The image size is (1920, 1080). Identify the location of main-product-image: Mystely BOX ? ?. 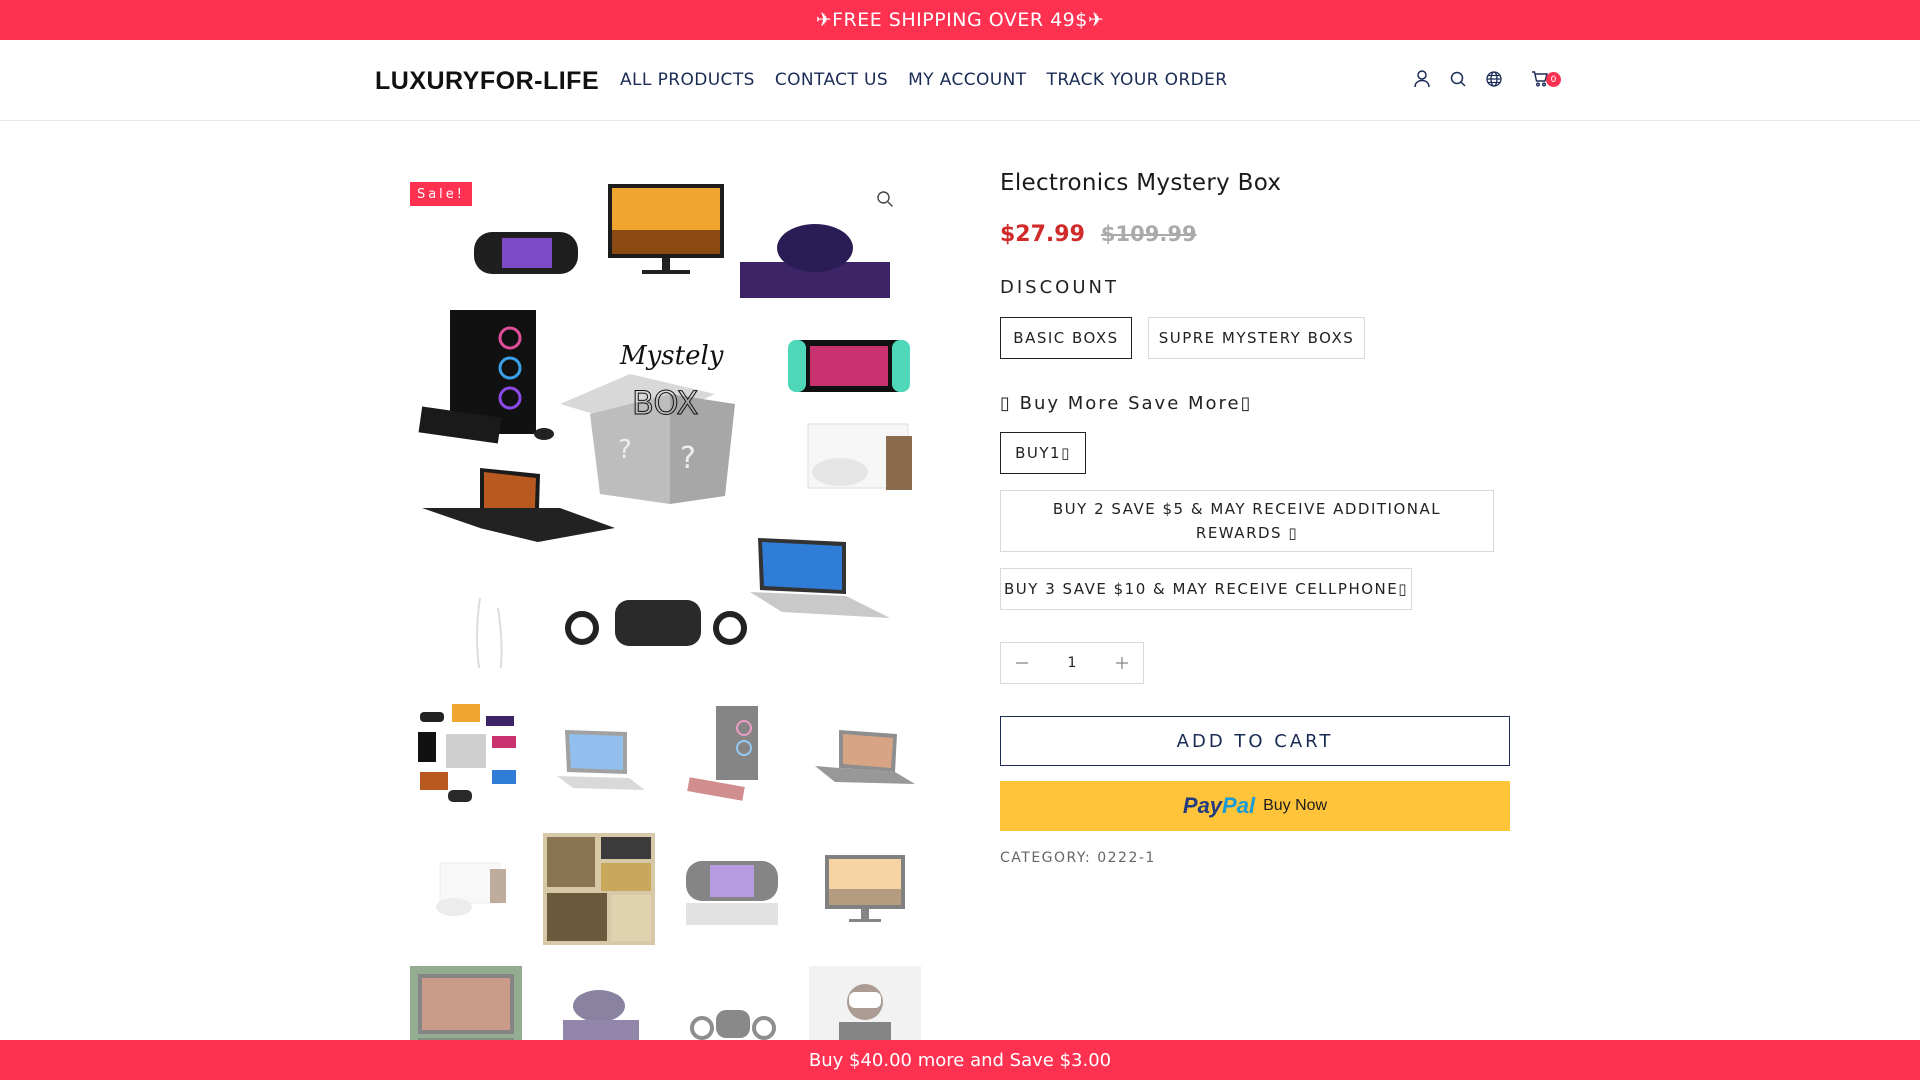
(665, 423).